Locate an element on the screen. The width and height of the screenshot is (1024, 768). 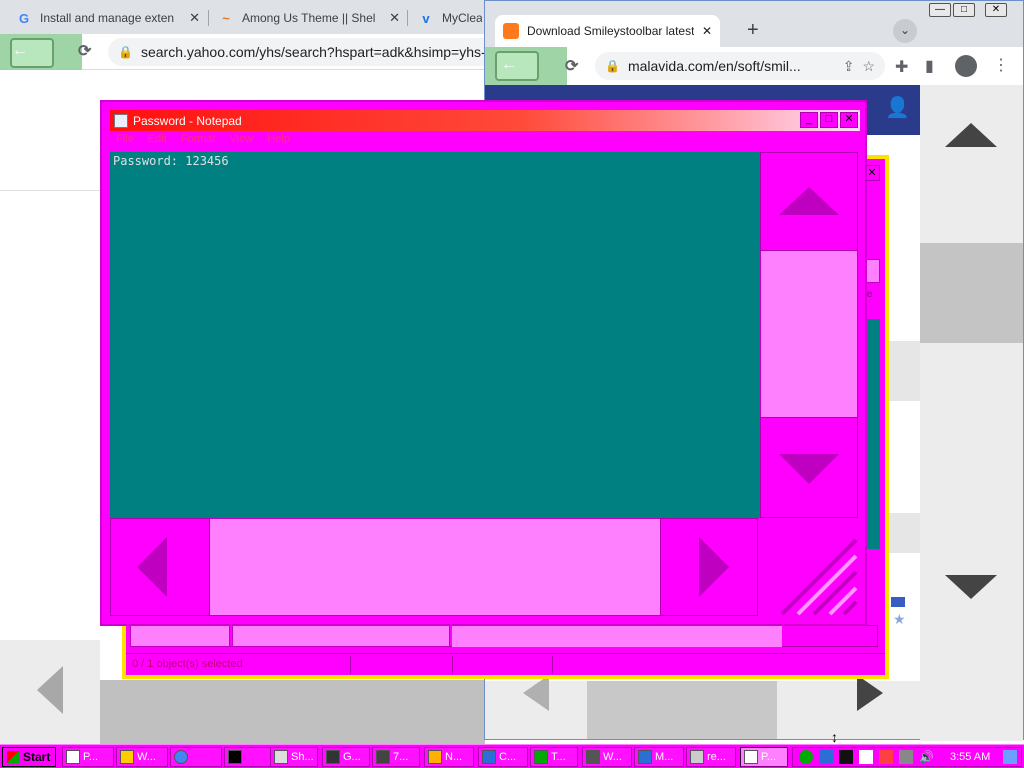
front-active-tab: Download Smileystoolbar latest v ✕ is located at coordinates (607, 31).